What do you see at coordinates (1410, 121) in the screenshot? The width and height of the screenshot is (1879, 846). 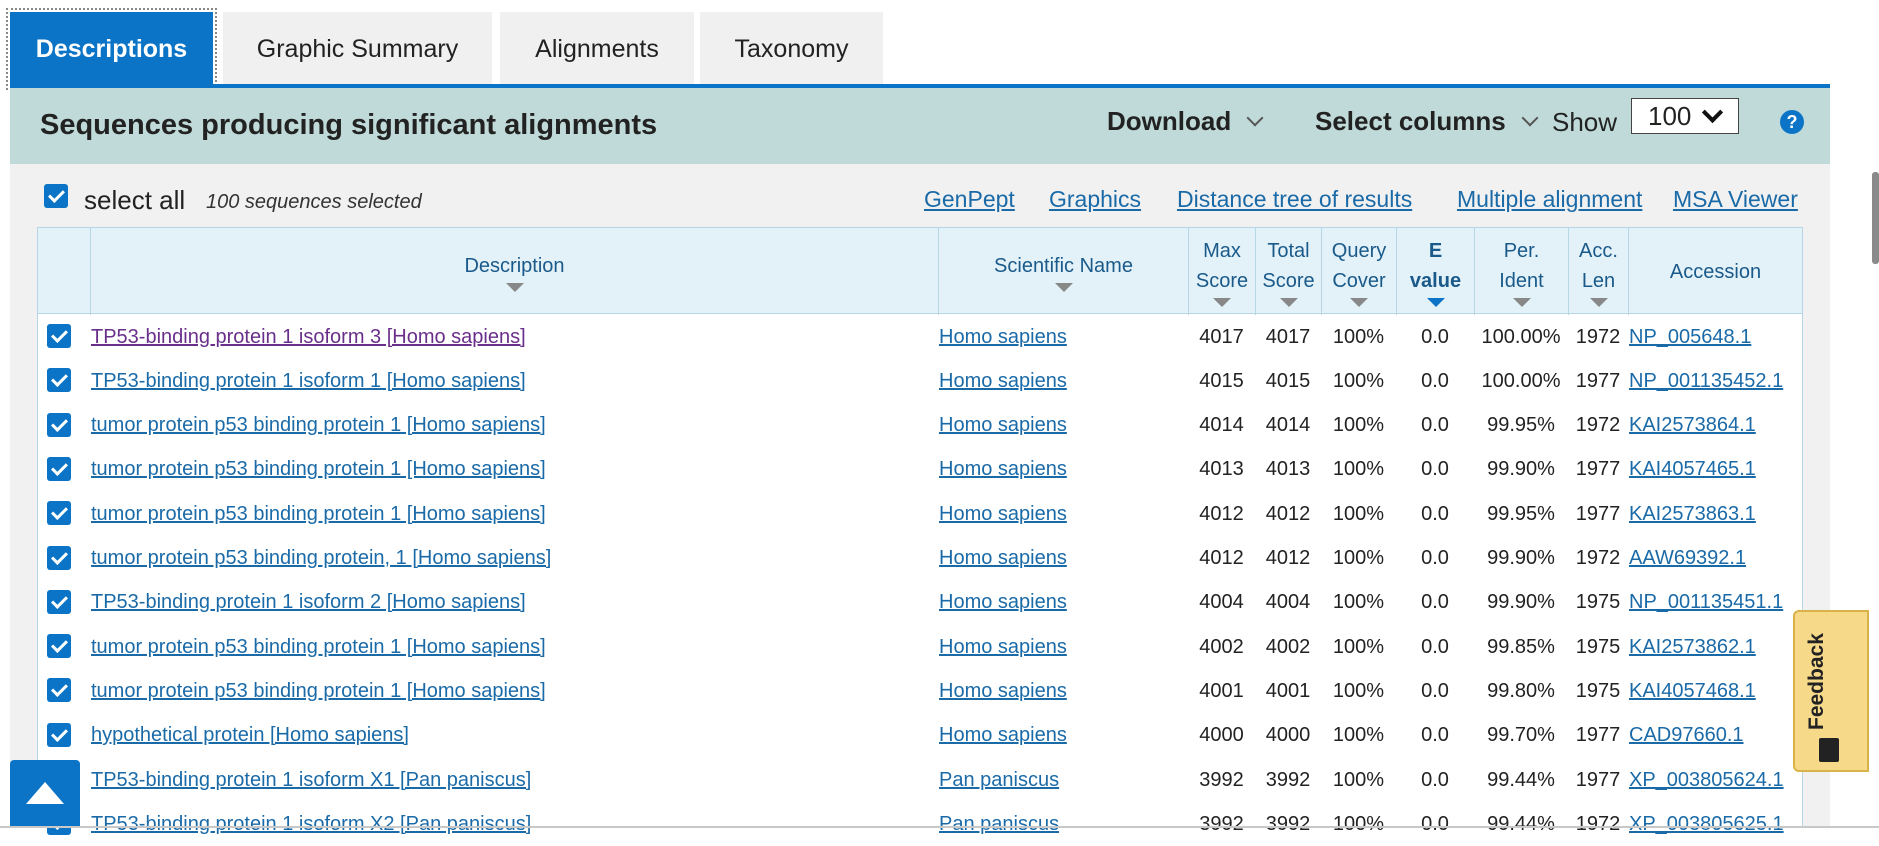 I see `select-columns-label: Select columns` at bounding box center [1410, 121].